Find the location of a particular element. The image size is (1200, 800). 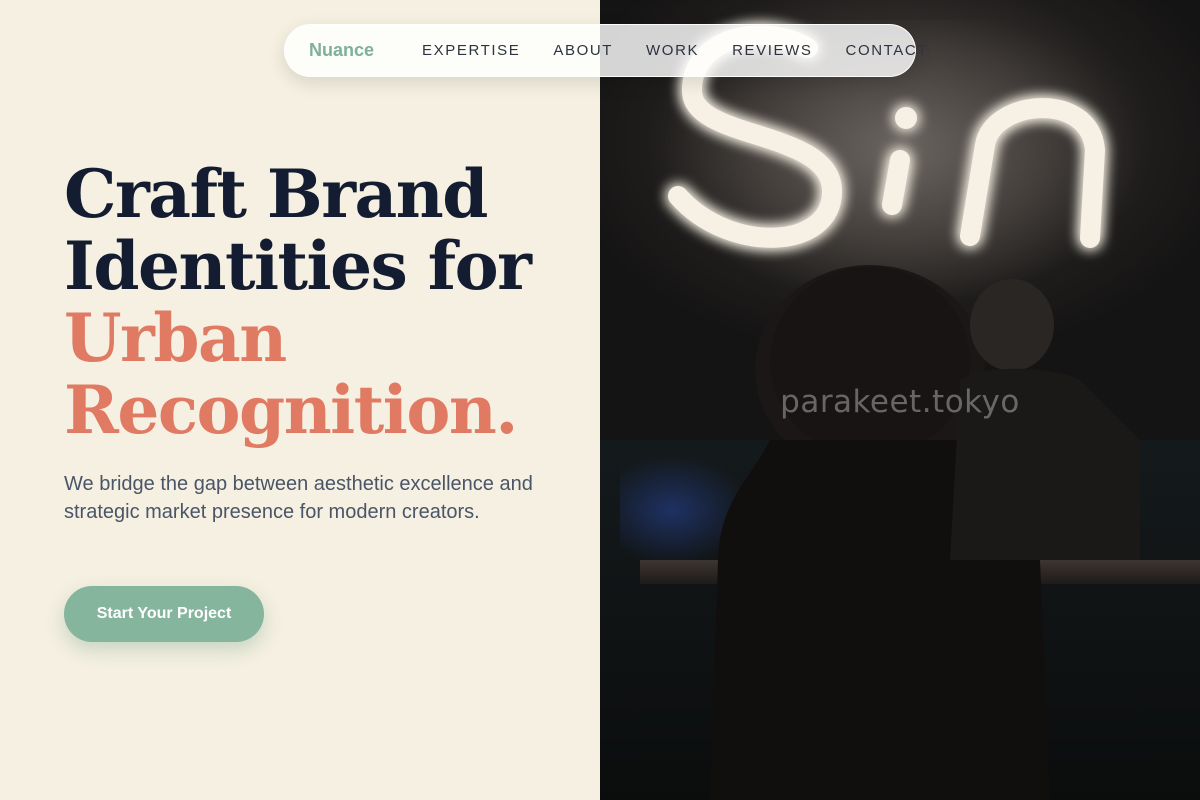

nav-item-about: ABOUT is located at coordinates (583, 50).